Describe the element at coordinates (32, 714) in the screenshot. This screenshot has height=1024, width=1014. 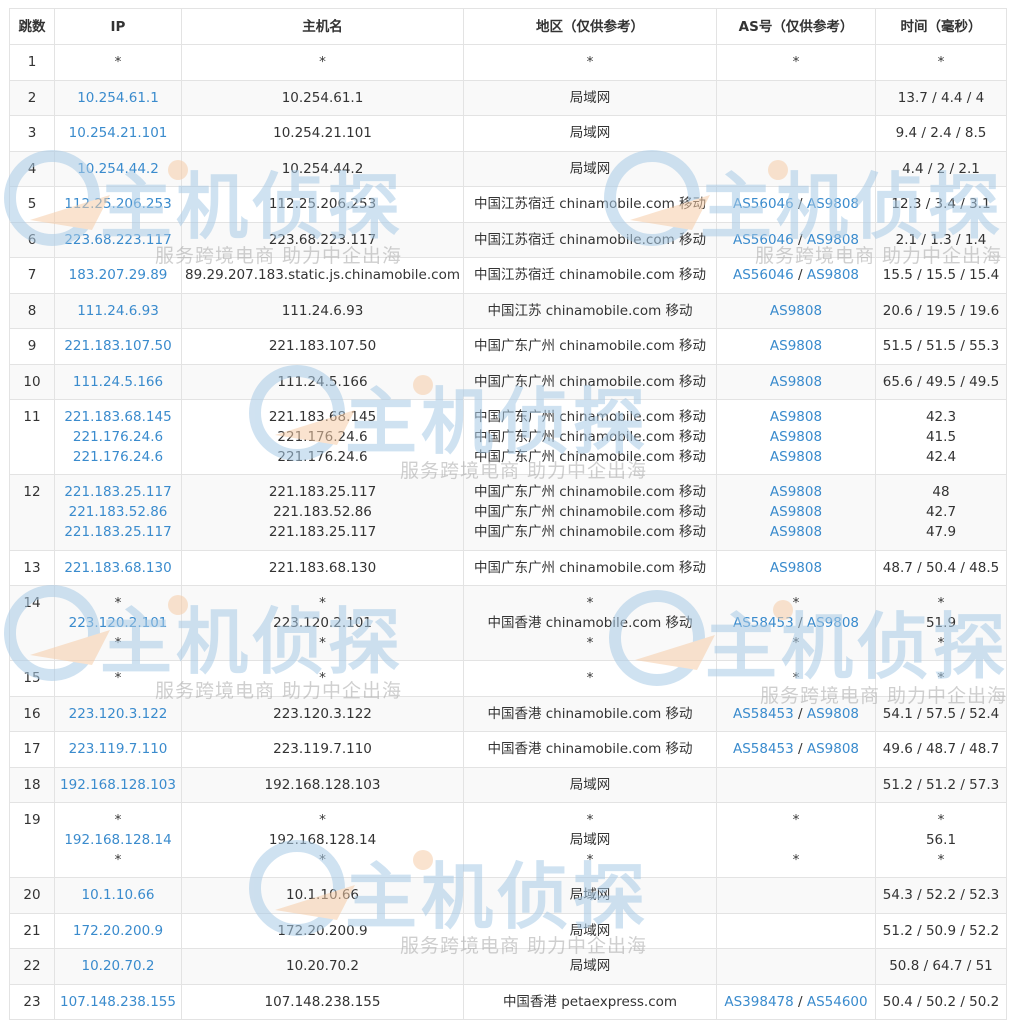
I see `hop-cell: 16` at that location.